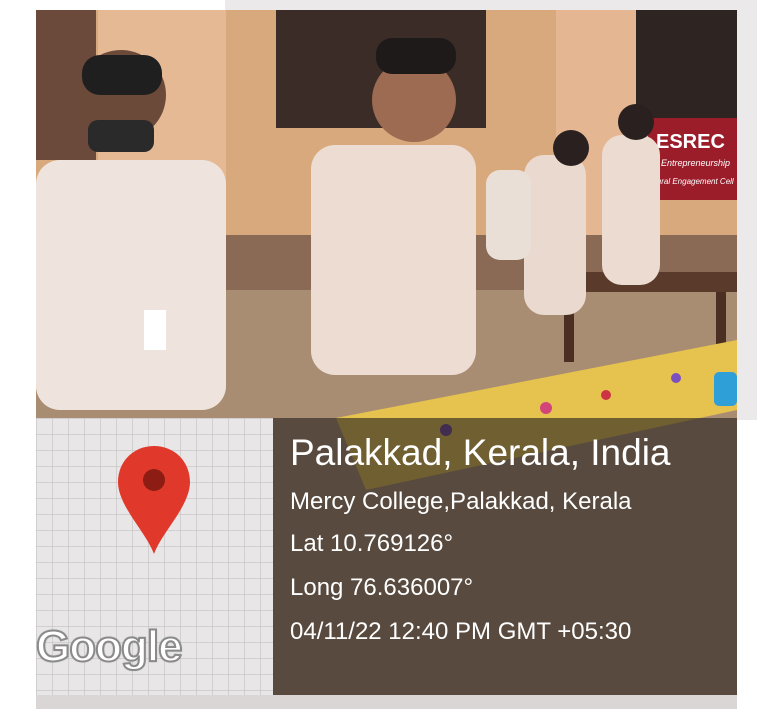 The width and height of the screenshot is (757, 709). What do you see at coordinates (461, 631) in the screenshot?
I see `datetime-line: 04/11/22 12:40 PM GMT +05:30` at bounding box center [461, 631].